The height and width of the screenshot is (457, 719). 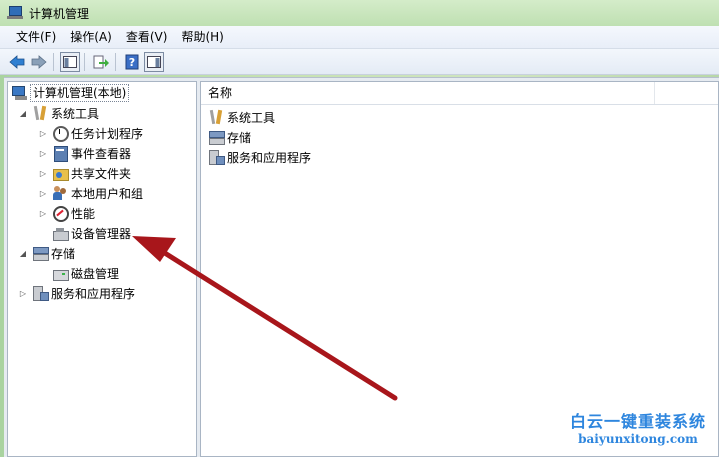 I want to click on tree-item-services-apps: ▷ 服务和应用程序, so click(x=76, y=293).